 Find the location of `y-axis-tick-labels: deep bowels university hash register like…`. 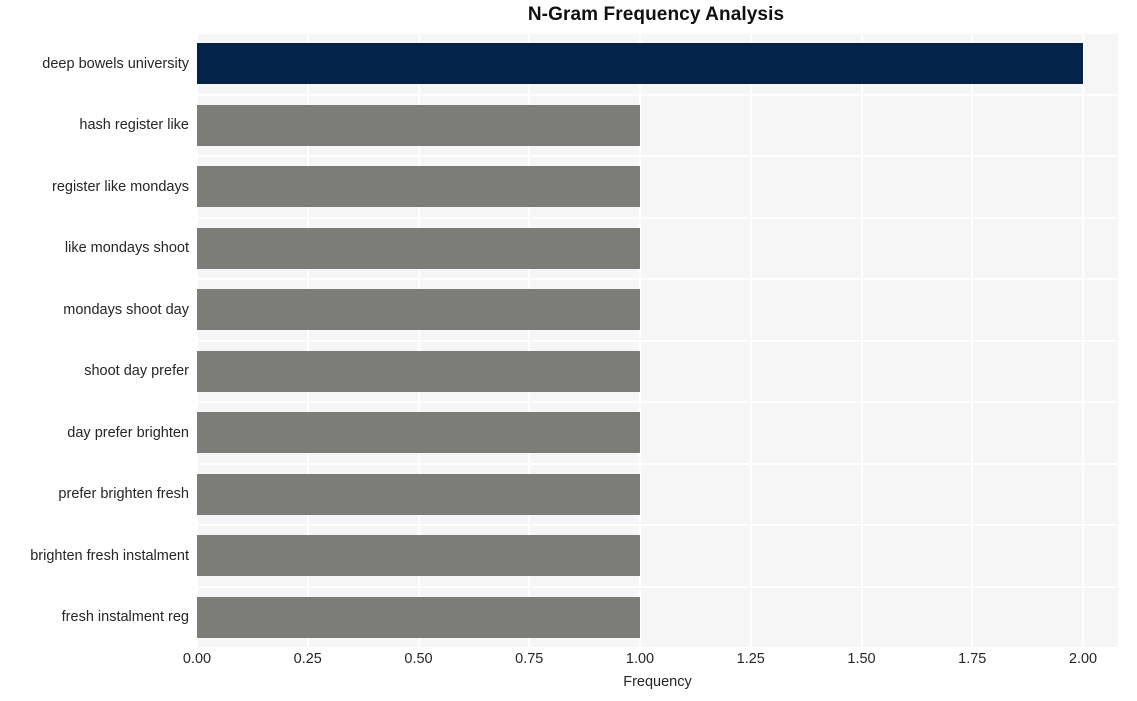

y-axis-tick-labels: deep bowels university hash register like… is located at coordinates (94, 340).